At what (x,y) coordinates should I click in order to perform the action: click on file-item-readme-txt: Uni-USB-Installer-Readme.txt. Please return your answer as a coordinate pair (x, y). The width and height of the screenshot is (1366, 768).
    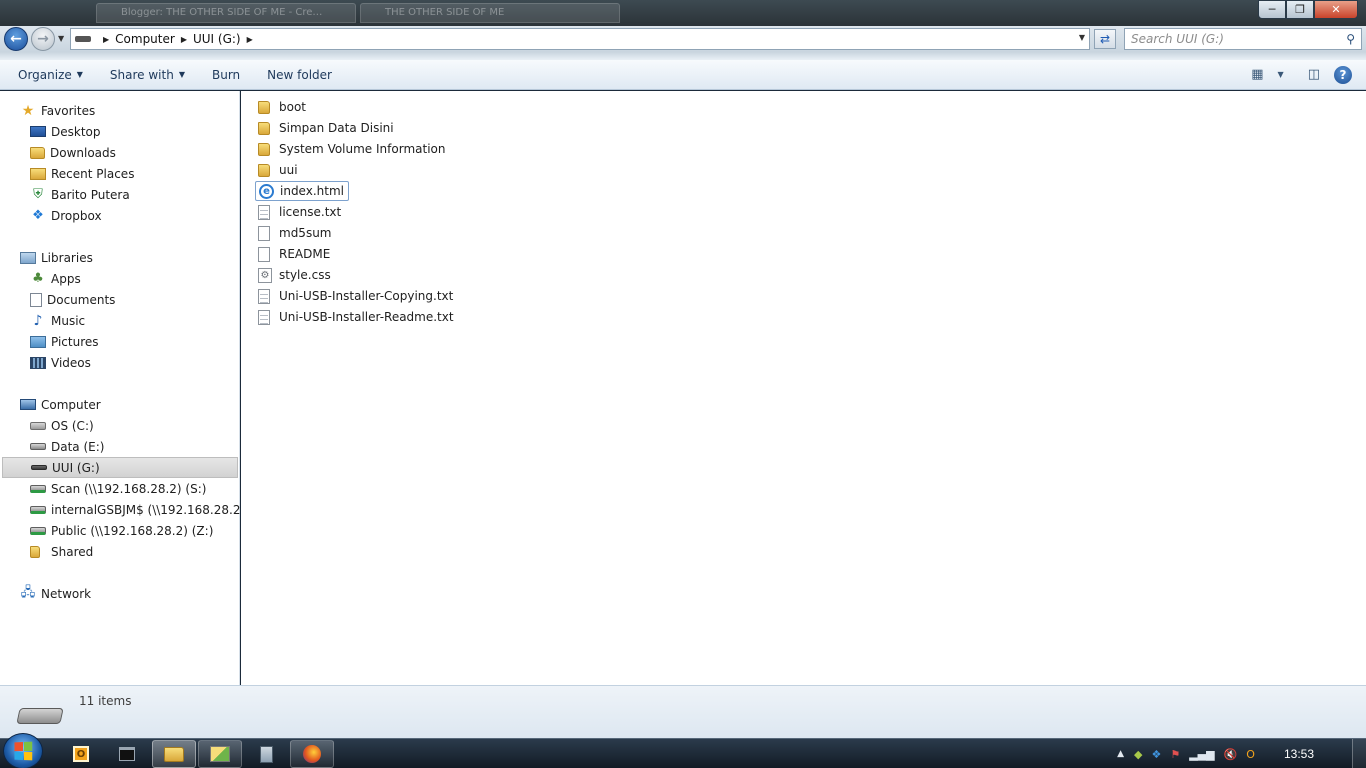
    Looking at the image, I should click on (356, 317).